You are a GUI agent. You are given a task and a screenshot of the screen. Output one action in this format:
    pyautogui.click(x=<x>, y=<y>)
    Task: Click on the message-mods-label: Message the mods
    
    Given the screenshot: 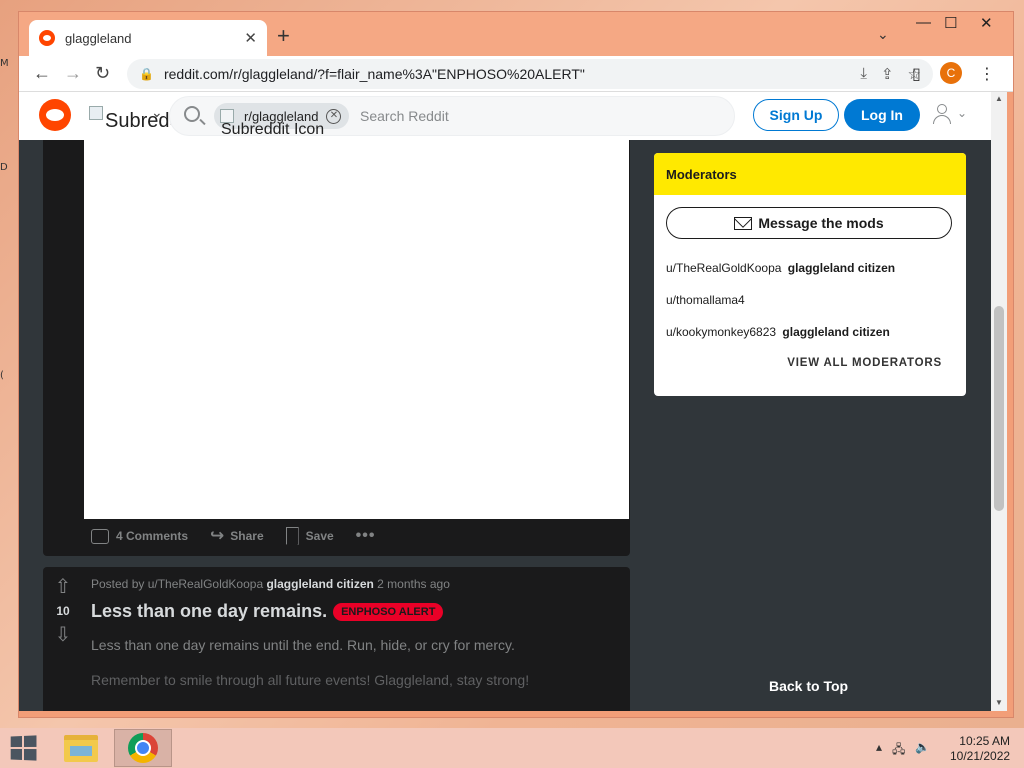 What is the action you would take?
    pyautogui.click(x=821, y=223)
    